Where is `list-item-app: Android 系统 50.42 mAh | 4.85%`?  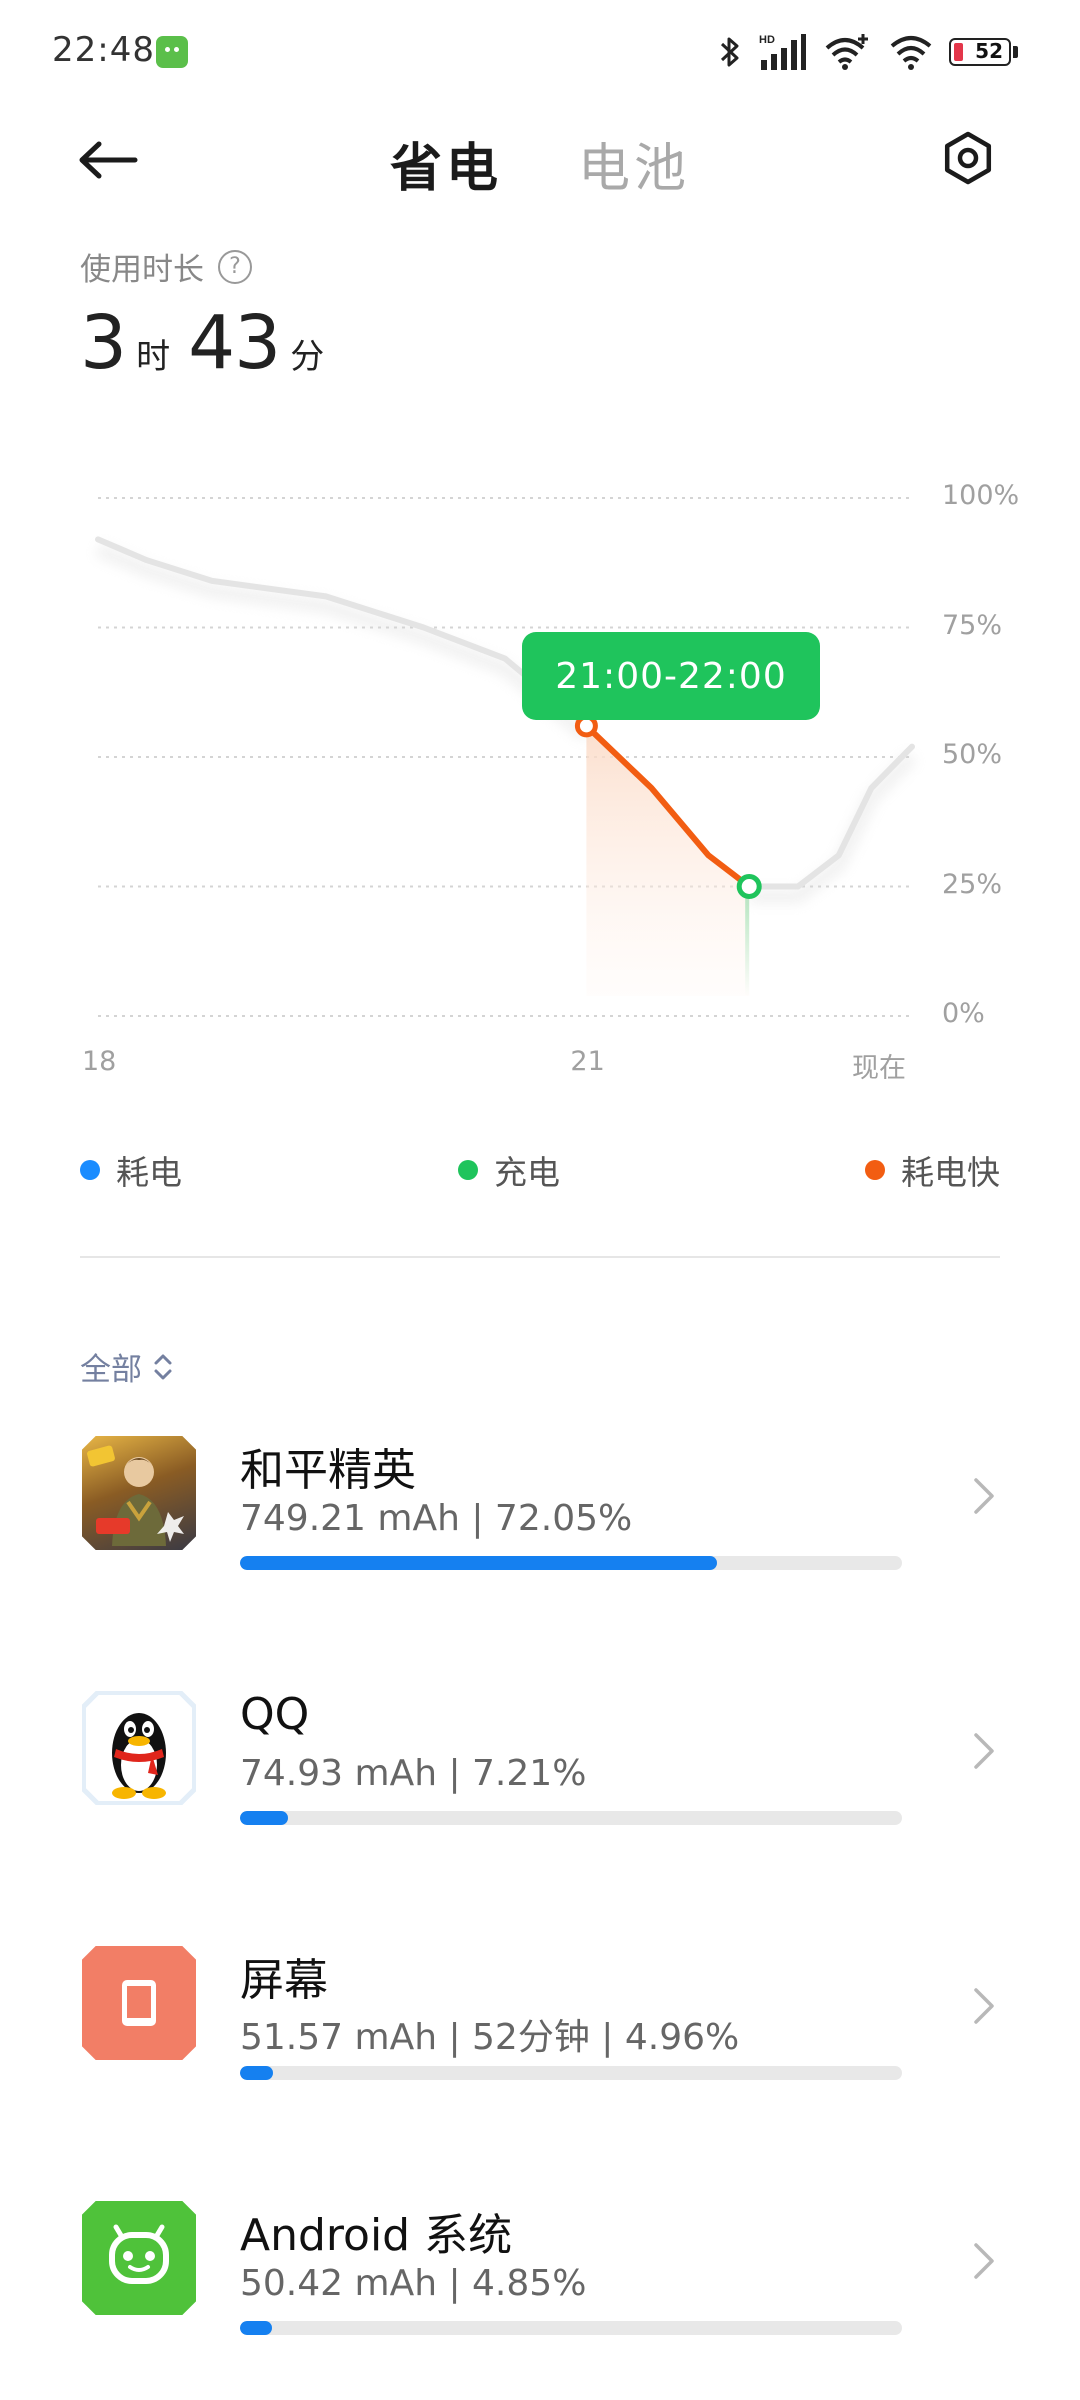 list-item-app: Android 系统 50.42 mAh | 4.85% is located at coordinates (540, 2285).